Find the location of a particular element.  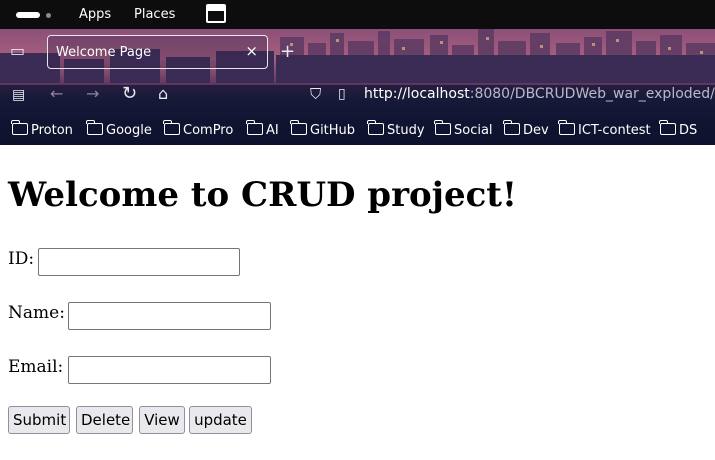

home-icon: ⌂ is located at coordinates (163, 94).